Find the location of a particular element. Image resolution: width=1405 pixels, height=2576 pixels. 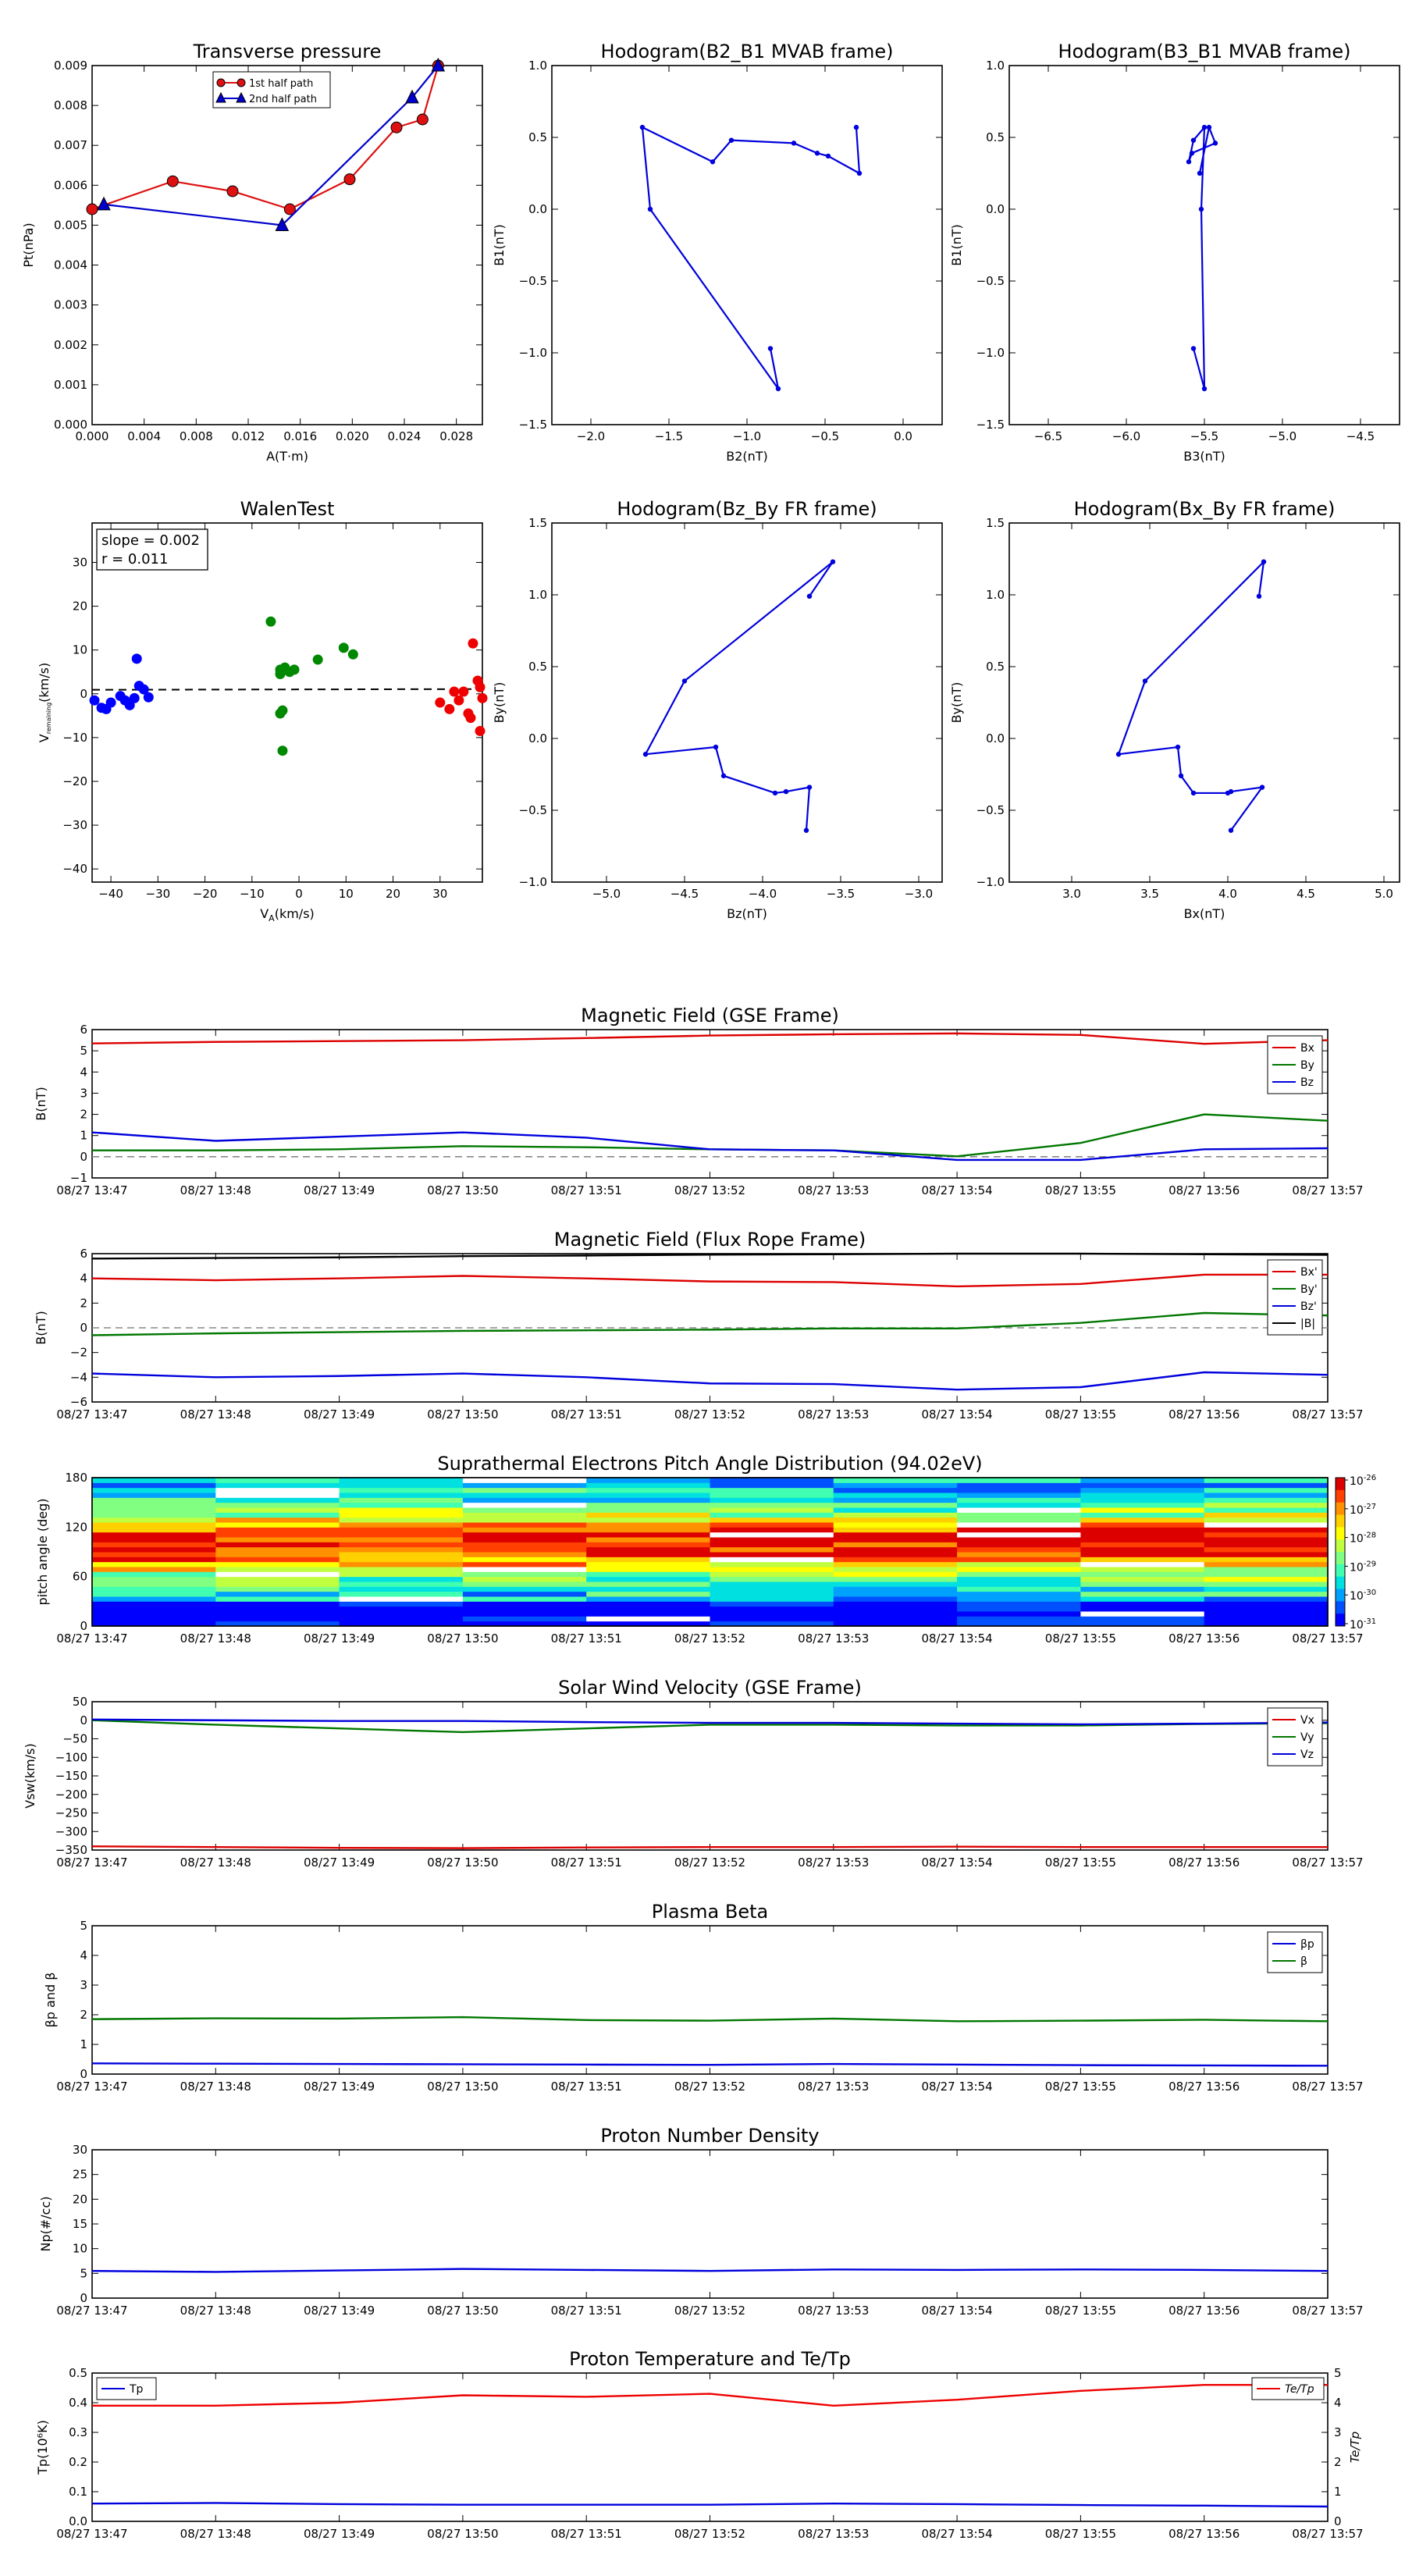

annotation-r: r = 0.011 is located at coordinates (135, 559).